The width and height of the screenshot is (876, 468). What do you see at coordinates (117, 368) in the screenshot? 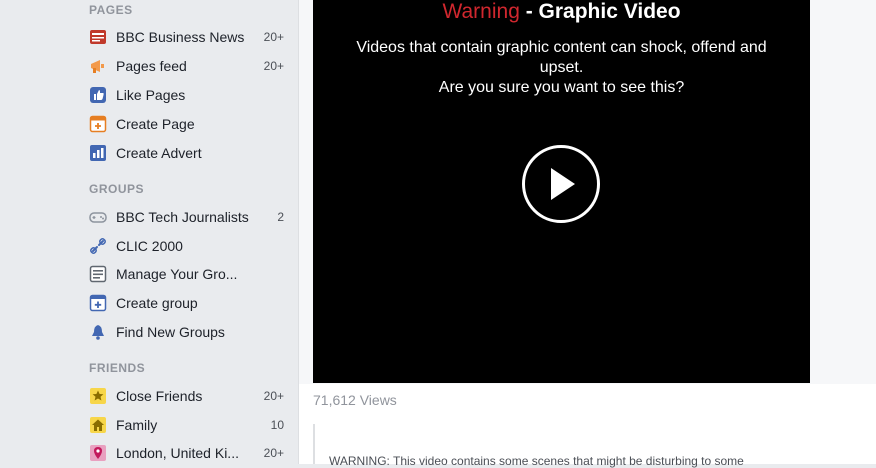
I see `section-title-friends: FRIENDS` at bounding box center [117, 368].